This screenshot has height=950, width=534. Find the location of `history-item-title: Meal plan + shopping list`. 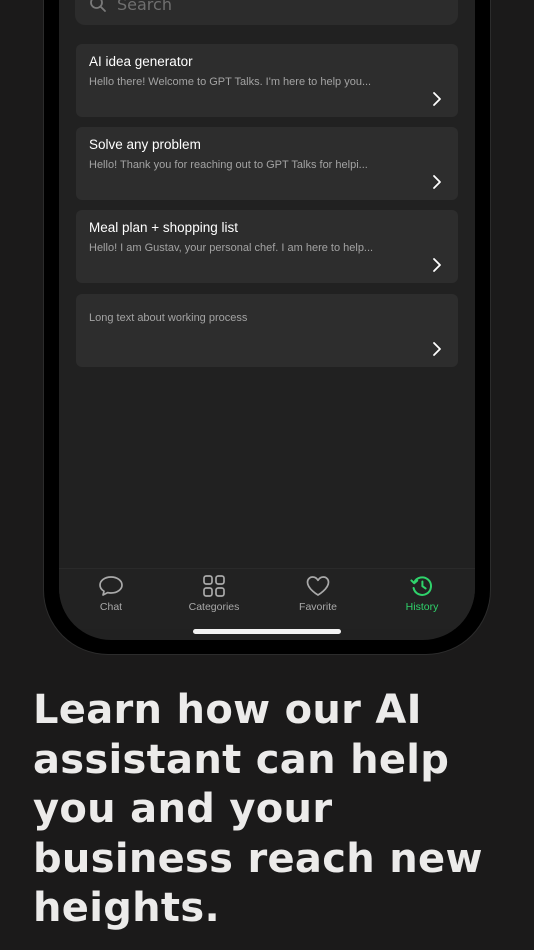

history-item-title: Meal plan + shopping list is located at coordinates (163, 227).